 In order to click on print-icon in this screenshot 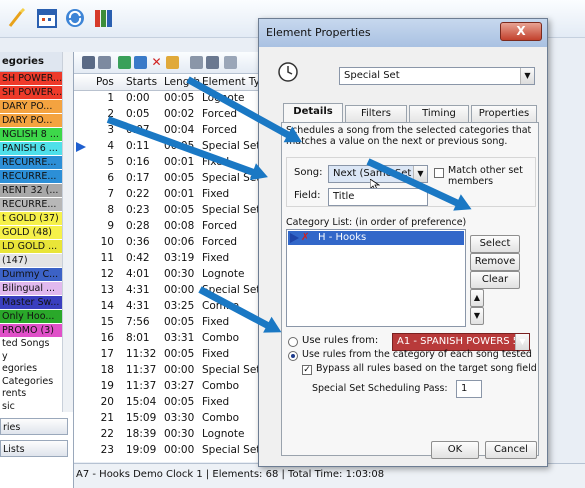, I will do `click(104, 62)`.